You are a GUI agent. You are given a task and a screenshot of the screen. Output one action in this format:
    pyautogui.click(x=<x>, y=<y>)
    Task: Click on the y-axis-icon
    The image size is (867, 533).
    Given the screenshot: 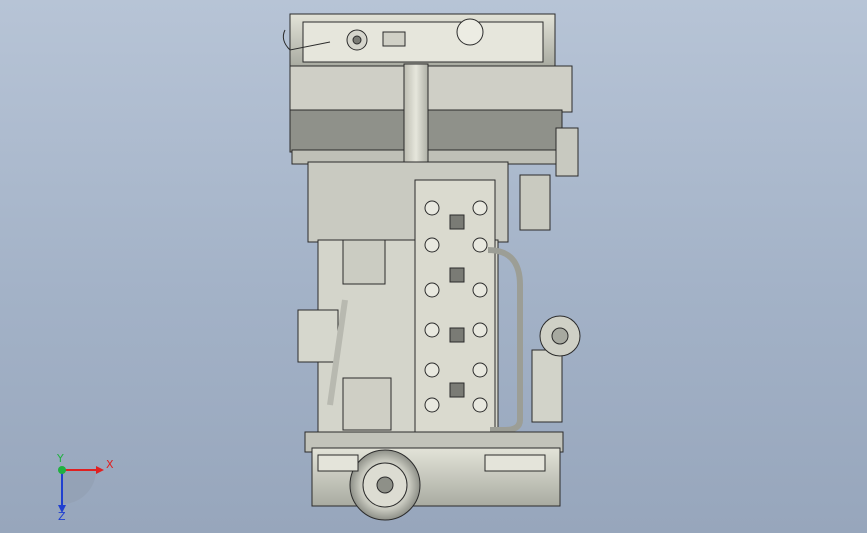 What is the action you would take?
    pyautogui.click(x=62, y=470)
    